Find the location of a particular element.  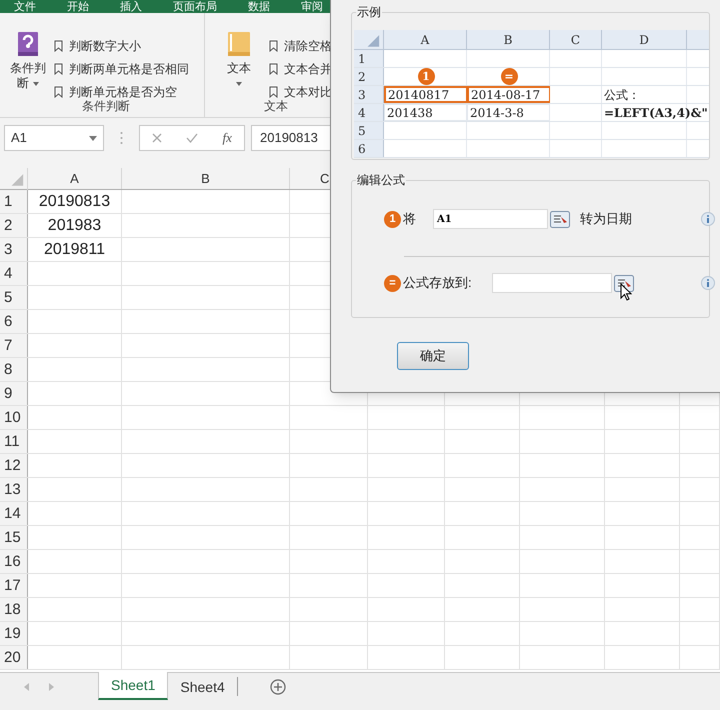

row-header: 16 is located at coordinates (14, 561).